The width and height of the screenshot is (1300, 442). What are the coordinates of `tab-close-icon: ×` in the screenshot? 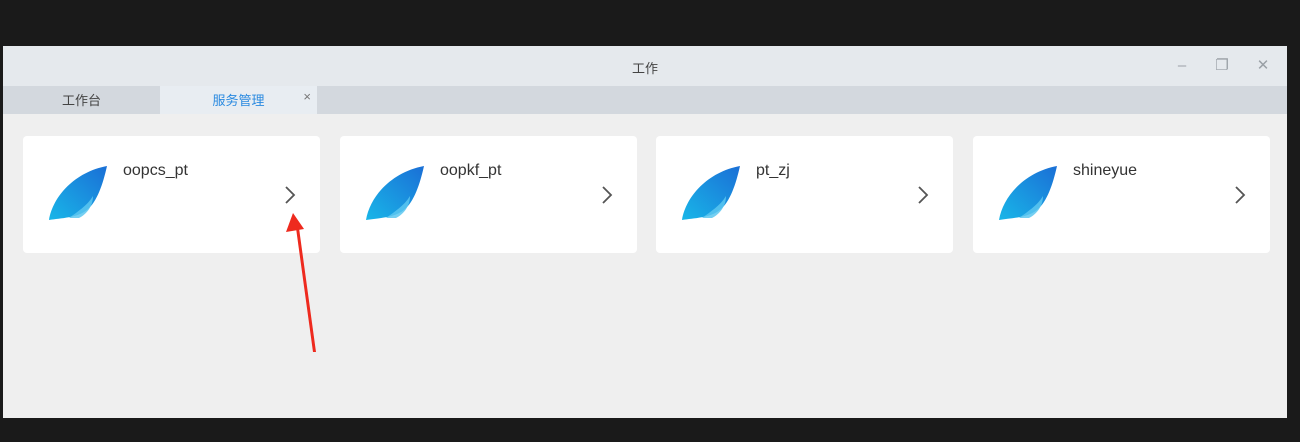 It's located at (307, 97).